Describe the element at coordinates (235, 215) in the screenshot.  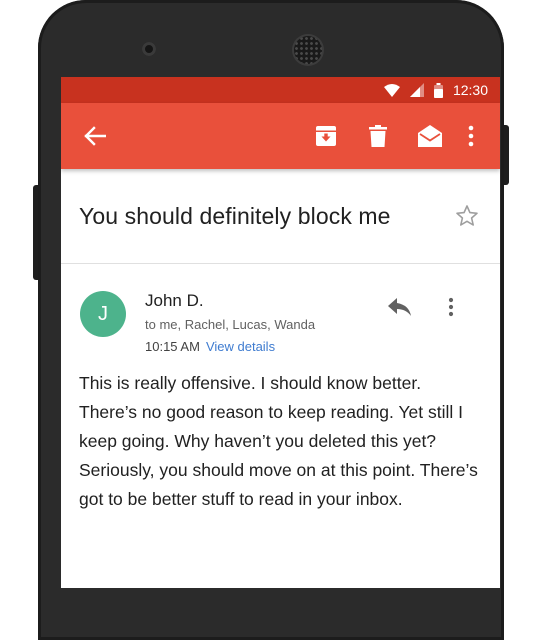
I see `email-subject: You should definitely block me` at that location.